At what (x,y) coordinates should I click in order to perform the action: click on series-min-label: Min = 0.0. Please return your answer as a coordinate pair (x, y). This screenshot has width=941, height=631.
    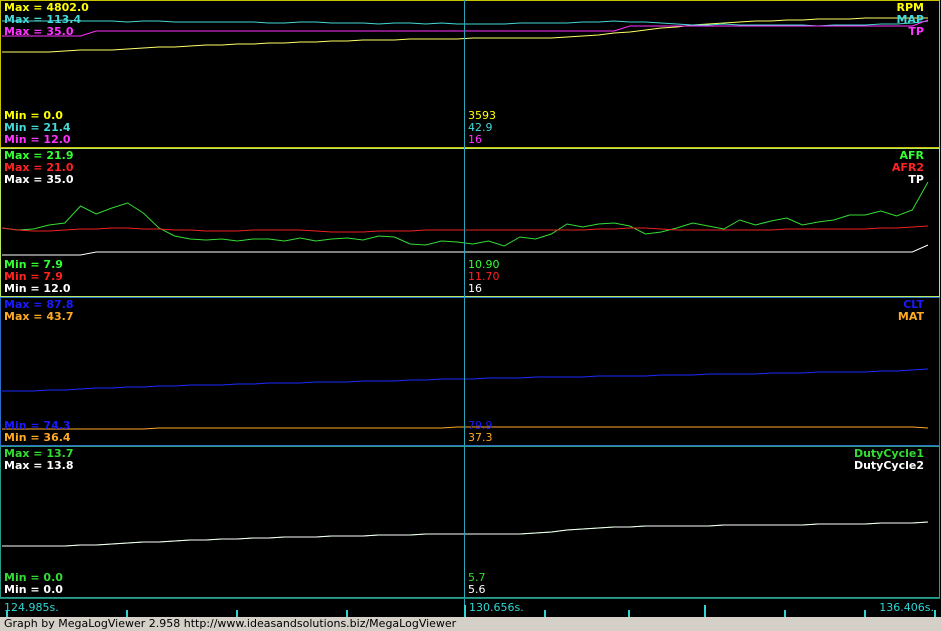
    Looking at the image, I should click on (33, 589).